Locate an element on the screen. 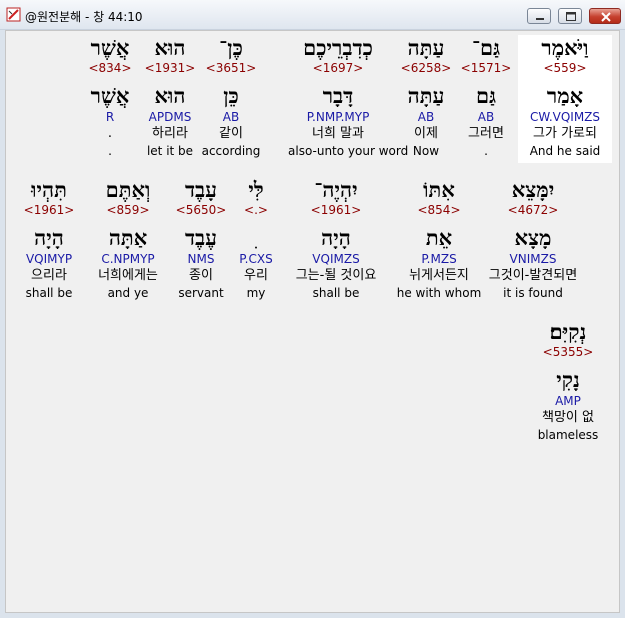  hebrew-word: עַתָּה is located at coordinates (426, 47).